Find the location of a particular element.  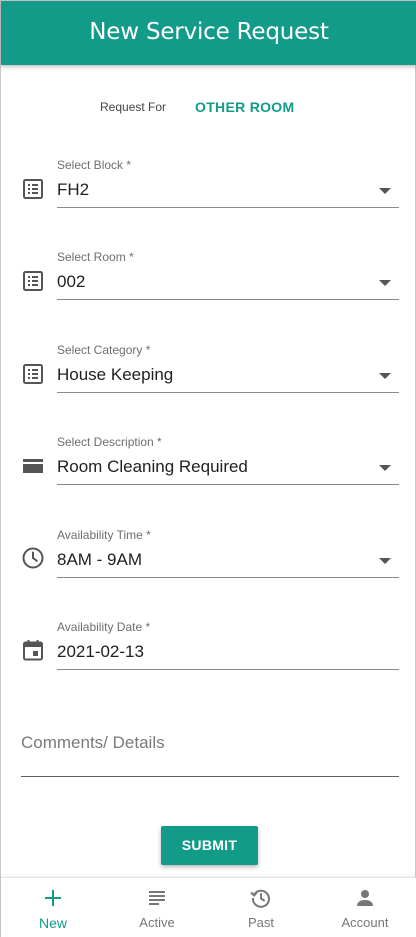

availability-date-label: Availability Date * is located at coordinates (104, 627).